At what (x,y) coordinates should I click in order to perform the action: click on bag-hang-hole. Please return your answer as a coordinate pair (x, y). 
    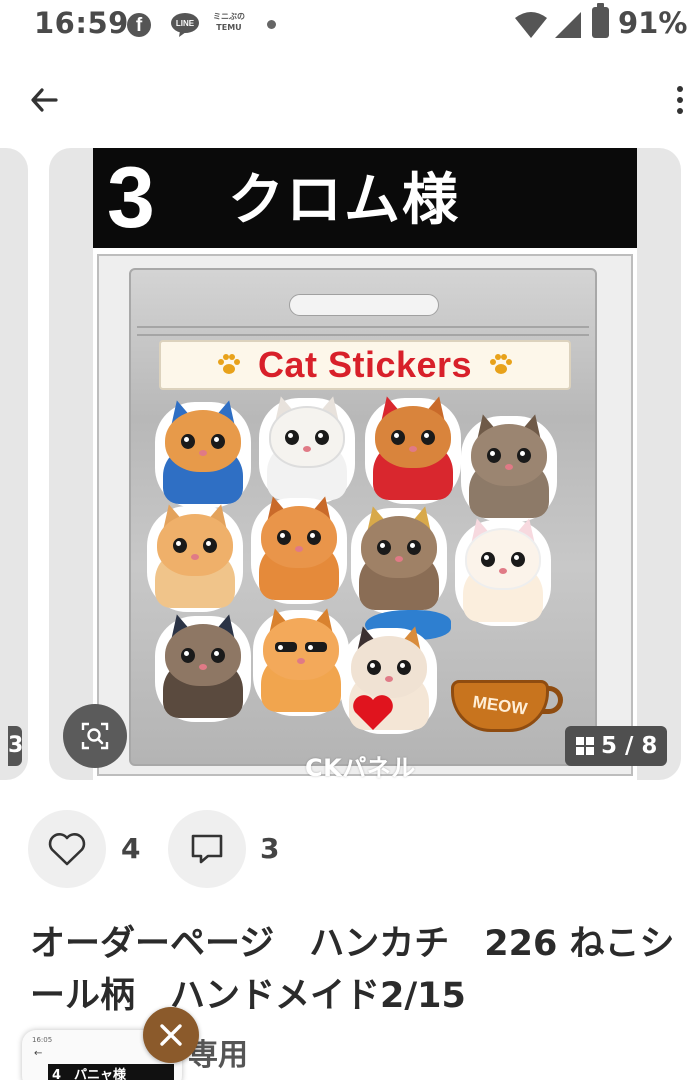
    Looking at the image, I should click on (364, 305).